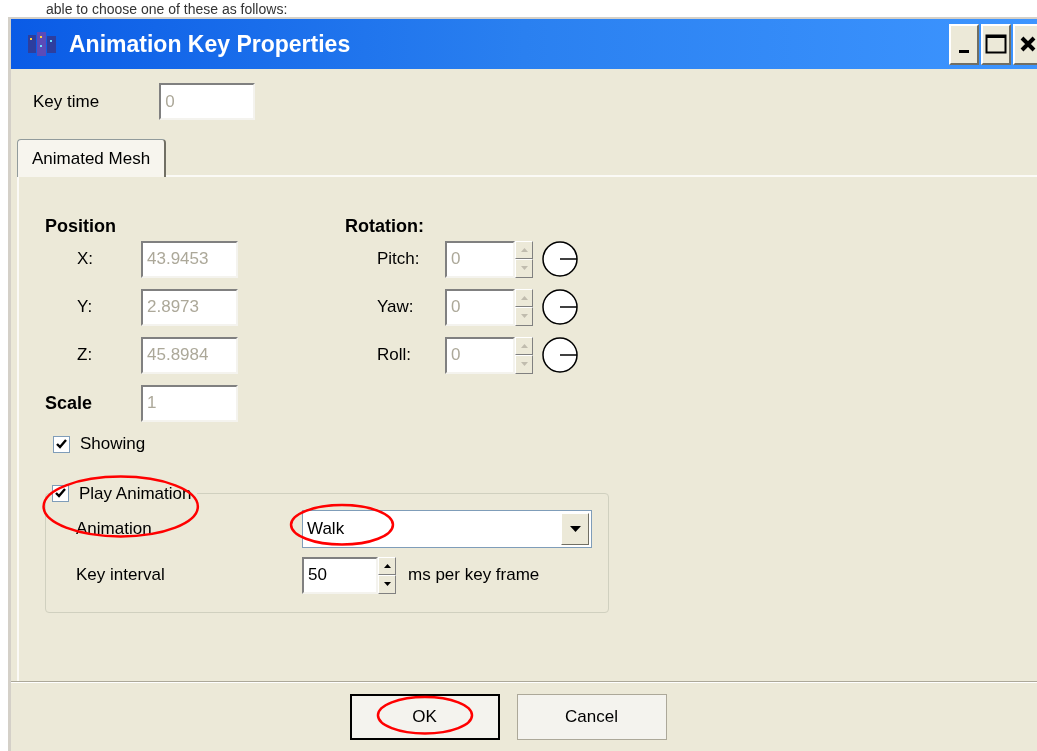 The image size is (1037, 751). Describe the element at coordinates (447, 529) in the screenshot. I see `animation-dropdown: Walk` at that location.